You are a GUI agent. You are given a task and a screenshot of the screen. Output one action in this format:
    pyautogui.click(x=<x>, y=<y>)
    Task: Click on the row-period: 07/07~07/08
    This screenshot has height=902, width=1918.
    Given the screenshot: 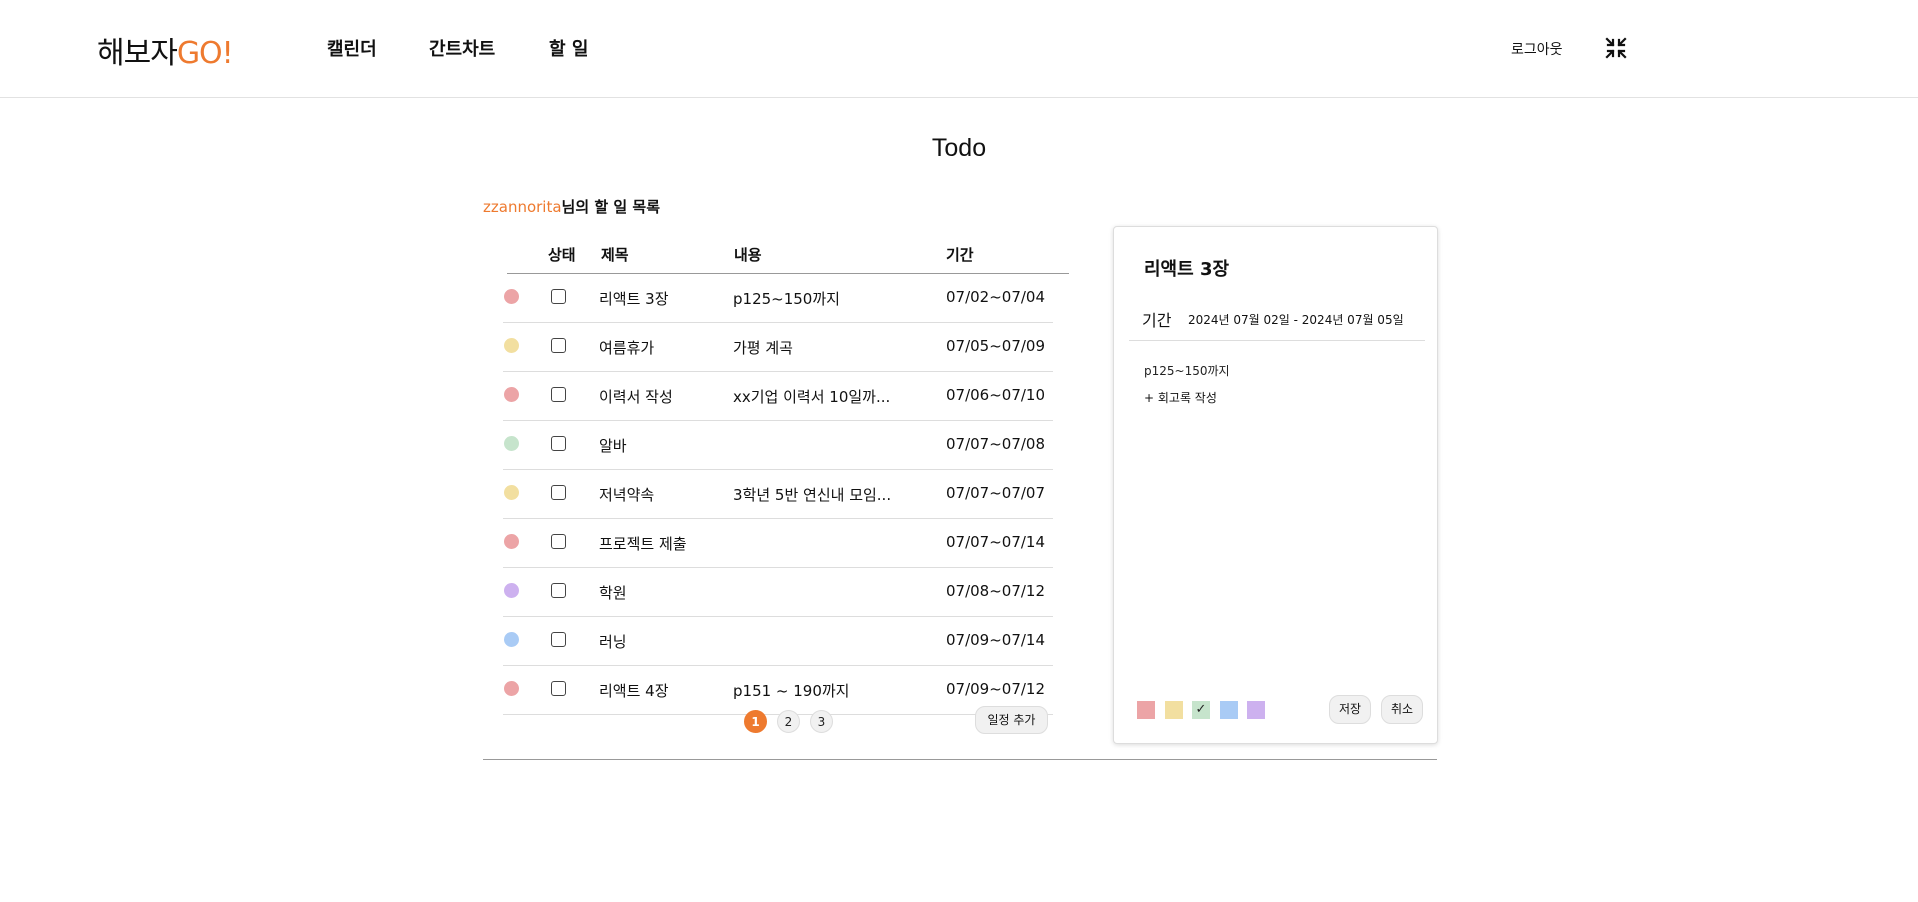 What is the action you would take?
    pyautogui.click(x=996, y=444)
    